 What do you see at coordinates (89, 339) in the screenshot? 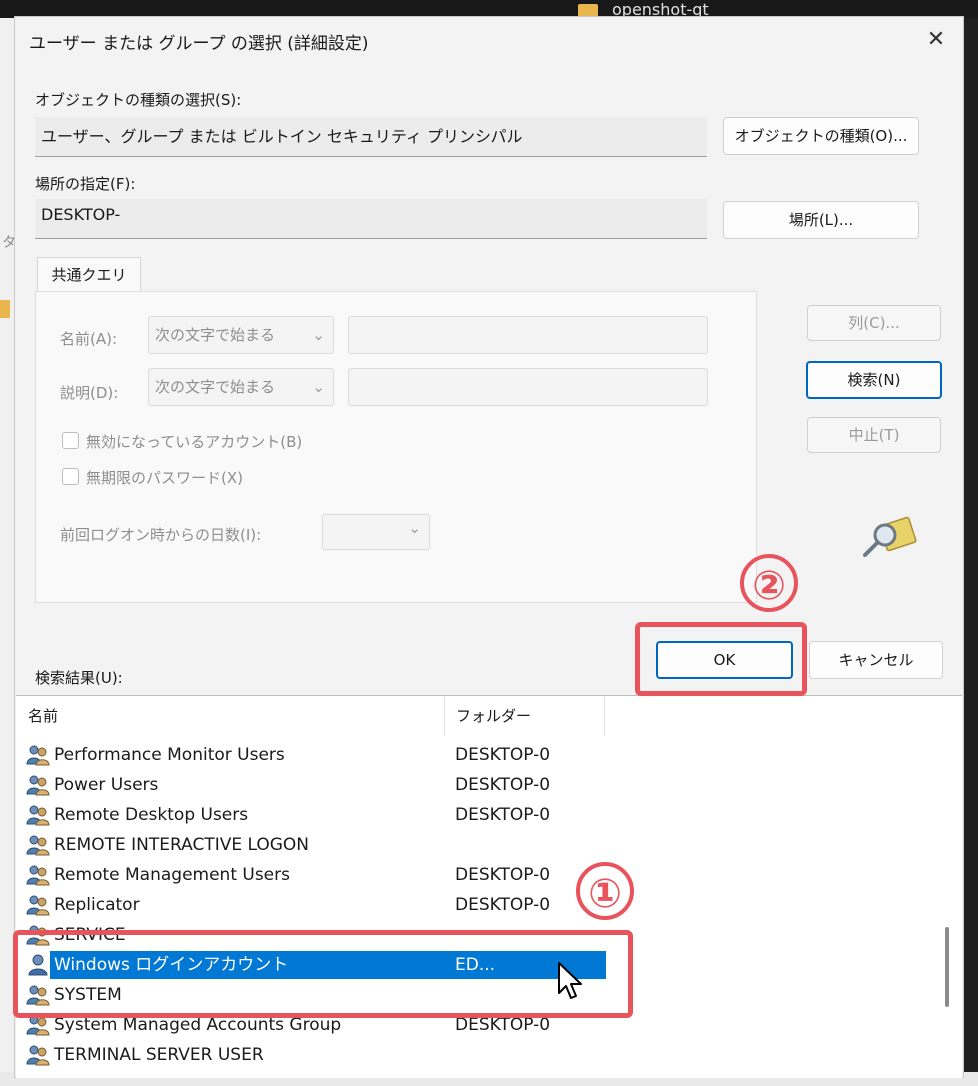
I see `name-label: 名前(A):` at bounding box center [89, 339].